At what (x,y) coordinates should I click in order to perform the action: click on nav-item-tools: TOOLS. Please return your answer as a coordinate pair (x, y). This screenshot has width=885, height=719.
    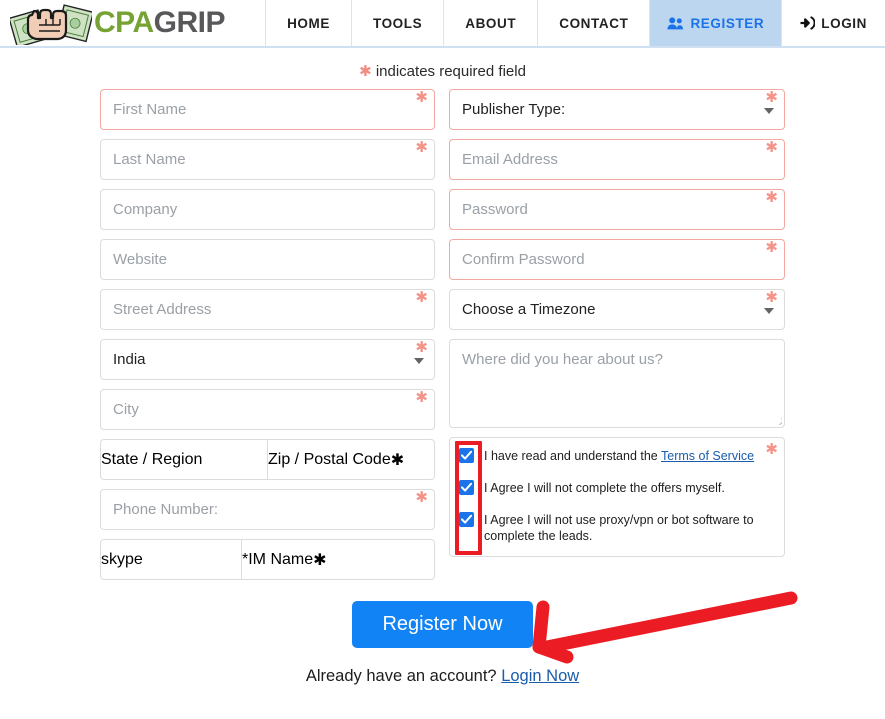
    Looking at the image, I should click on (398, 23).